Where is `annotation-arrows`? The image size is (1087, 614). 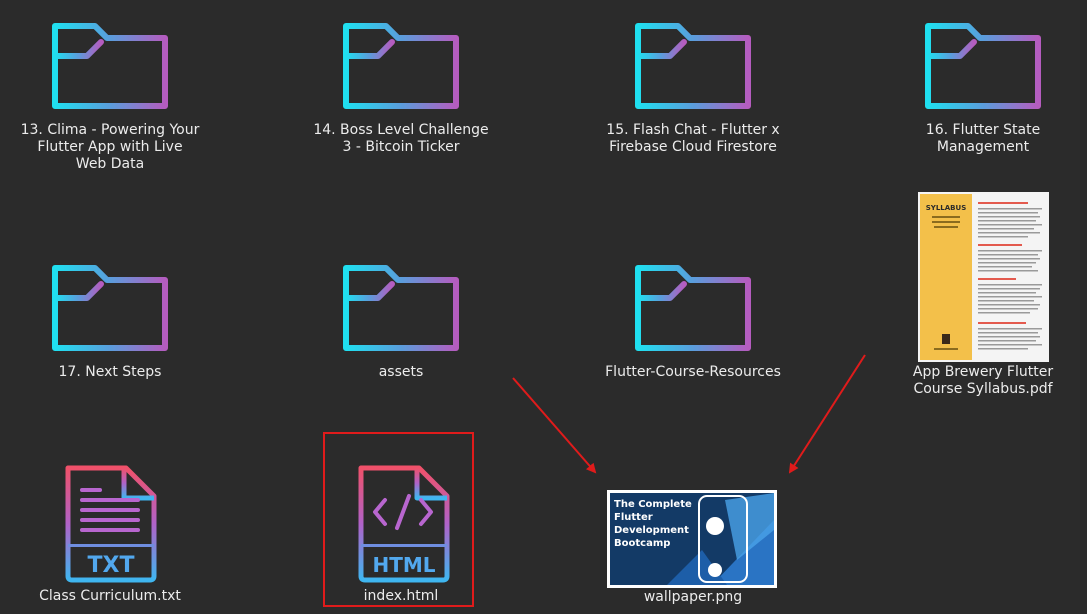
annotation-arrows is located at coordinates (689, 414).